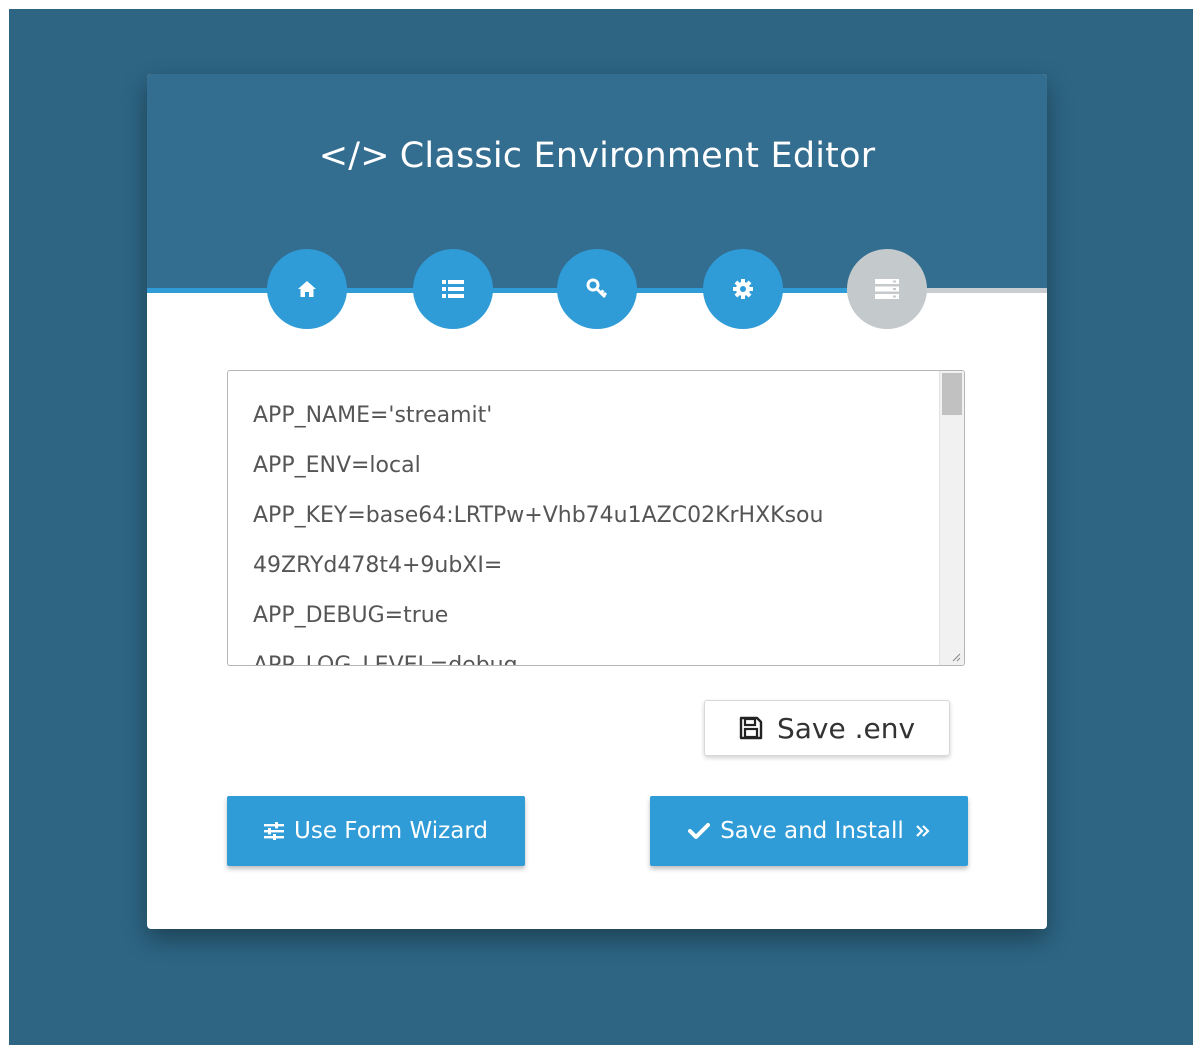  I want to click on key-icon, so click(597, 288).